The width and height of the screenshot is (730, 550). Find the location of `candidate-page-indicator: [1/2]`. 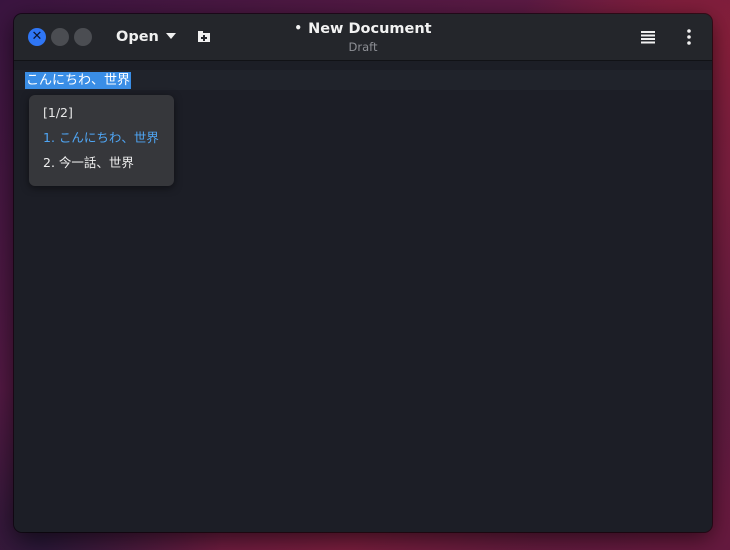

candidate-page-indicator: [1/2] is located at coordinates (58, 112).